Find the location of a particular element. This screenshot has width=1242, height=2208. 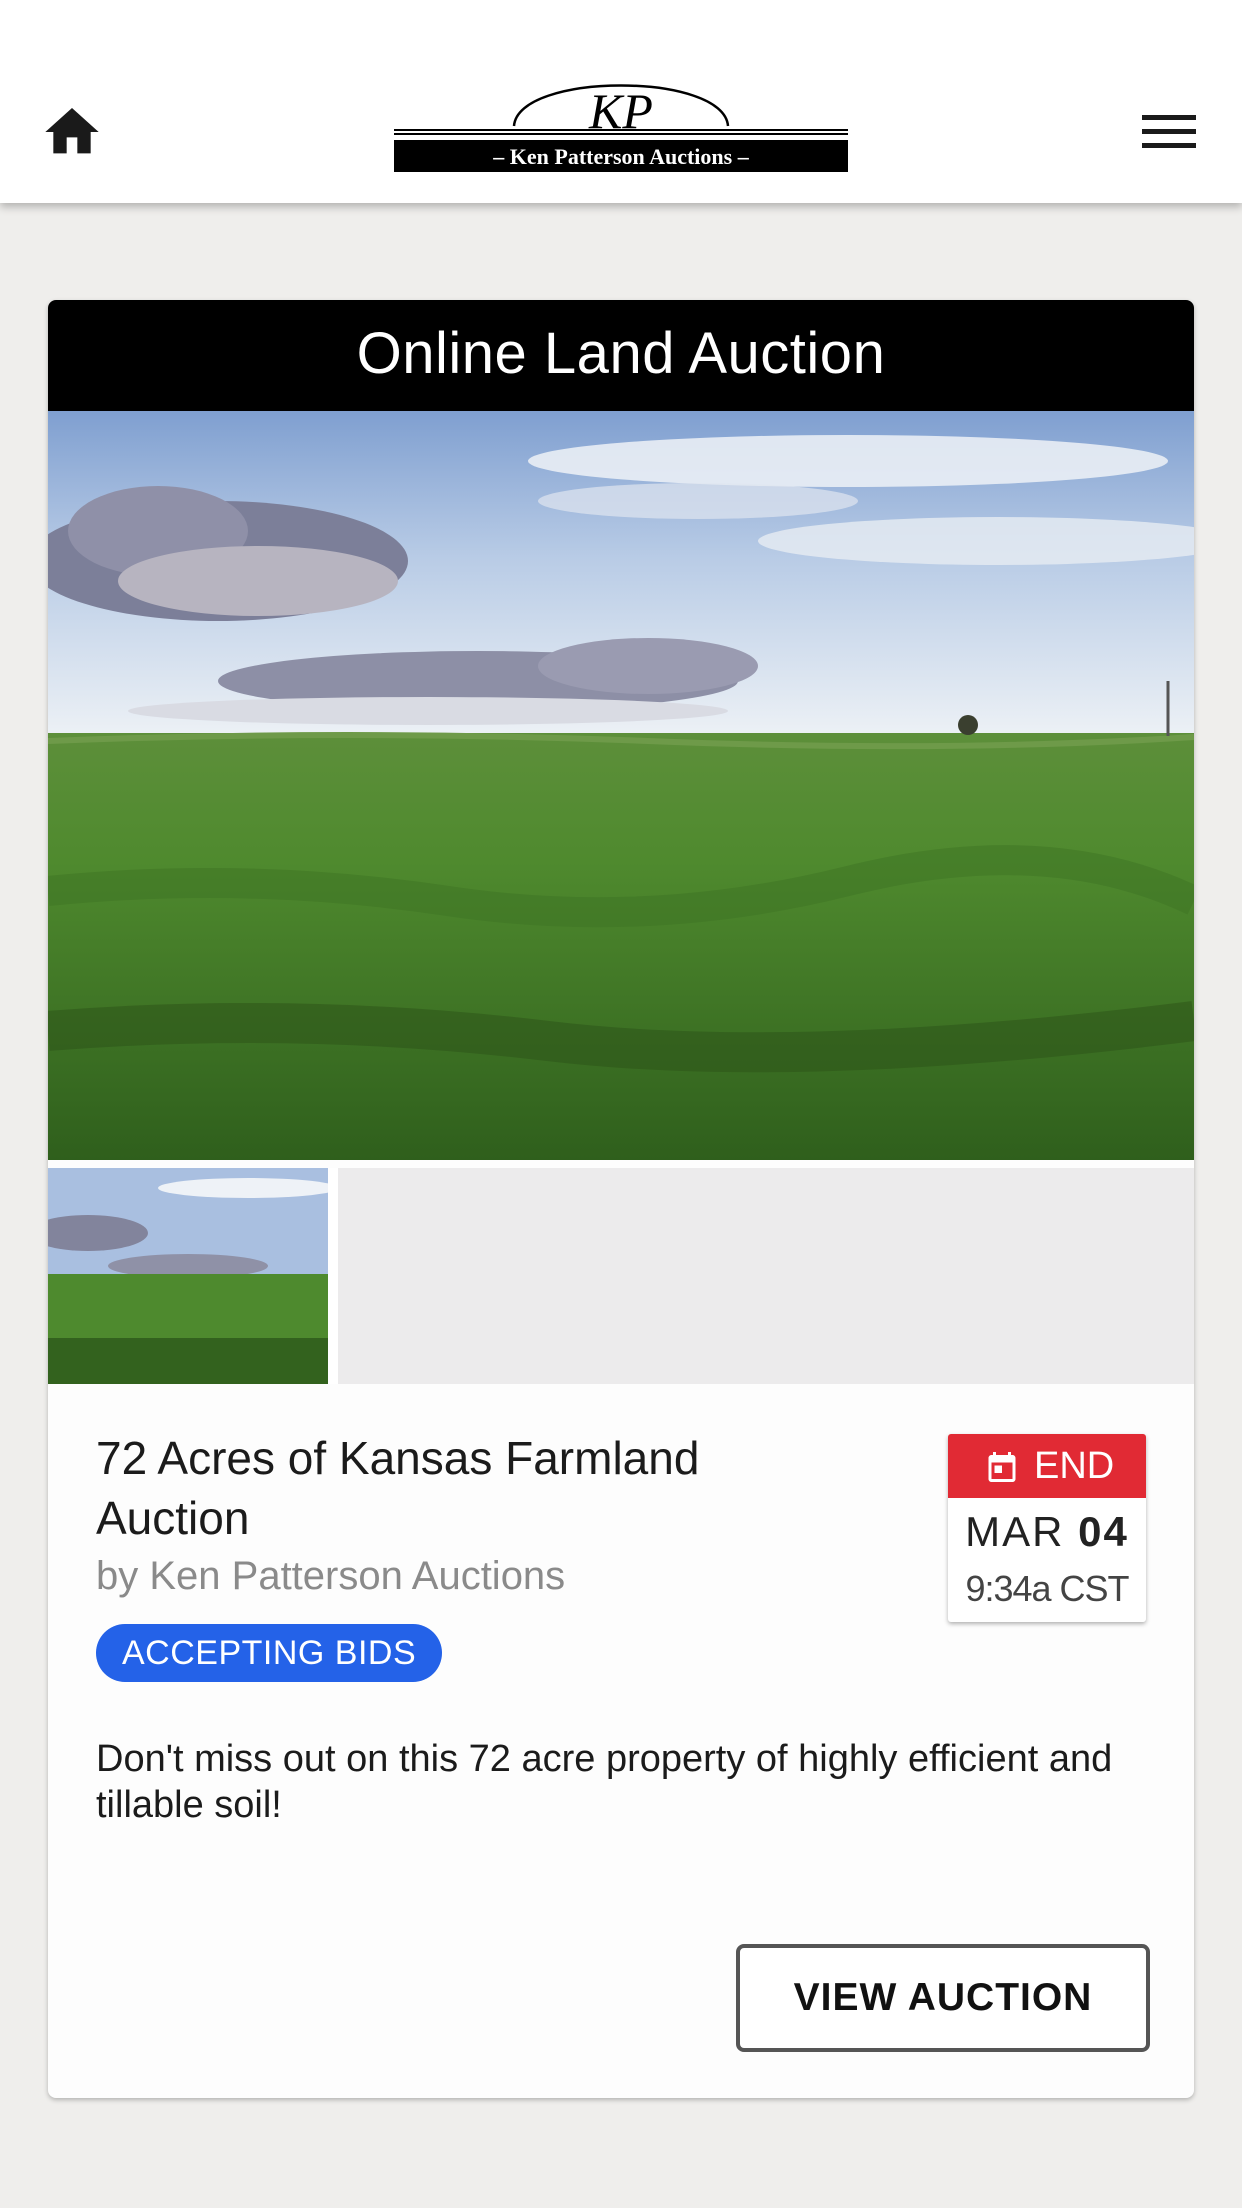

svg-text: – Ken Patterson Auctions – is located at coordinates (620, 156).